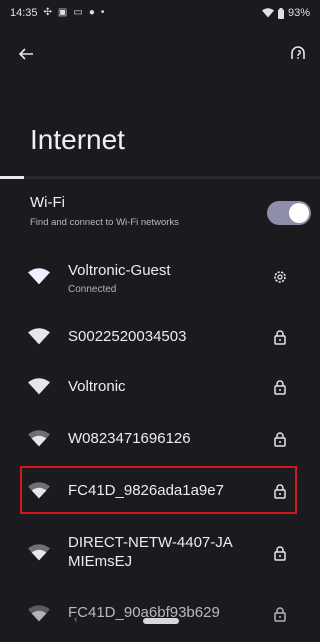  What do you see at coordinates (12, 177) in the screenshot?
I see `loading-progress-fill` at bounding box center [12, 177].